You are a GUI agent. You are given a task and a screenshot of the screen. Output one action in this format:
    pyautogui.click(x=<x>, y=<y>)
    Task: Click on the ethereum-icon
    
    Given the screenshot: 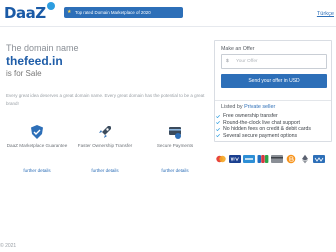 What is the action you would take?
    pyautogui.click(x=305, y=159)
    